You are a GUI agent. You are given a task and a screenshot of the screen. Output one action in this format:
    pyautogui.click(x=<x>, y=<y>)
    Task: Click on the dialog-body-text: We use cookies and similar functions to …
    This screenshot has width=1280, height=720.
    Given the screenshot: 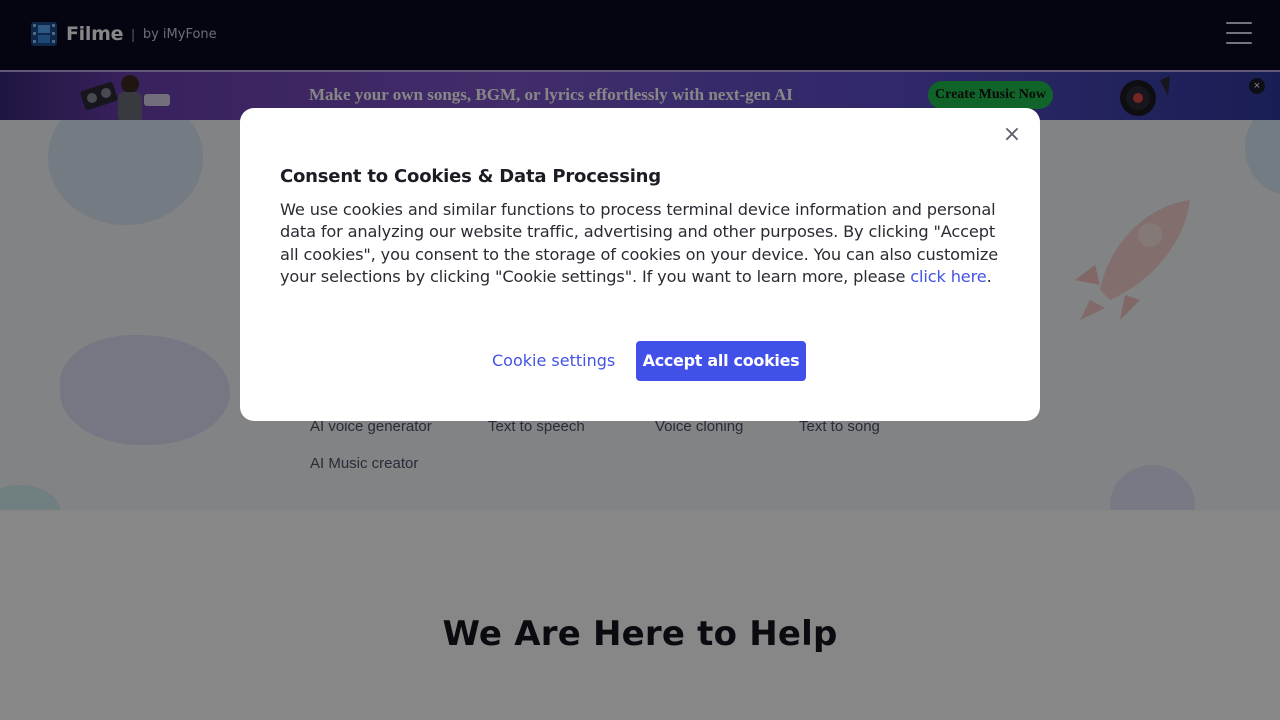 What is the action you would take?
    pyautogui.click(x=639, y=243)
    